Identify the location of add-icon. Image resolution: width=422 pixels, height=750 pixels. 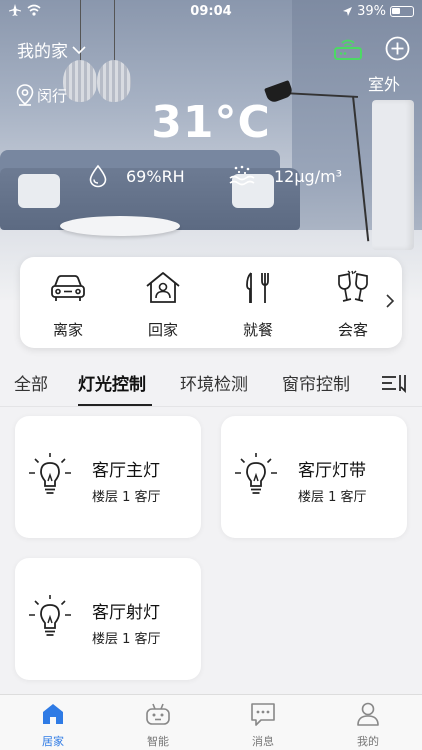
(397, 48).